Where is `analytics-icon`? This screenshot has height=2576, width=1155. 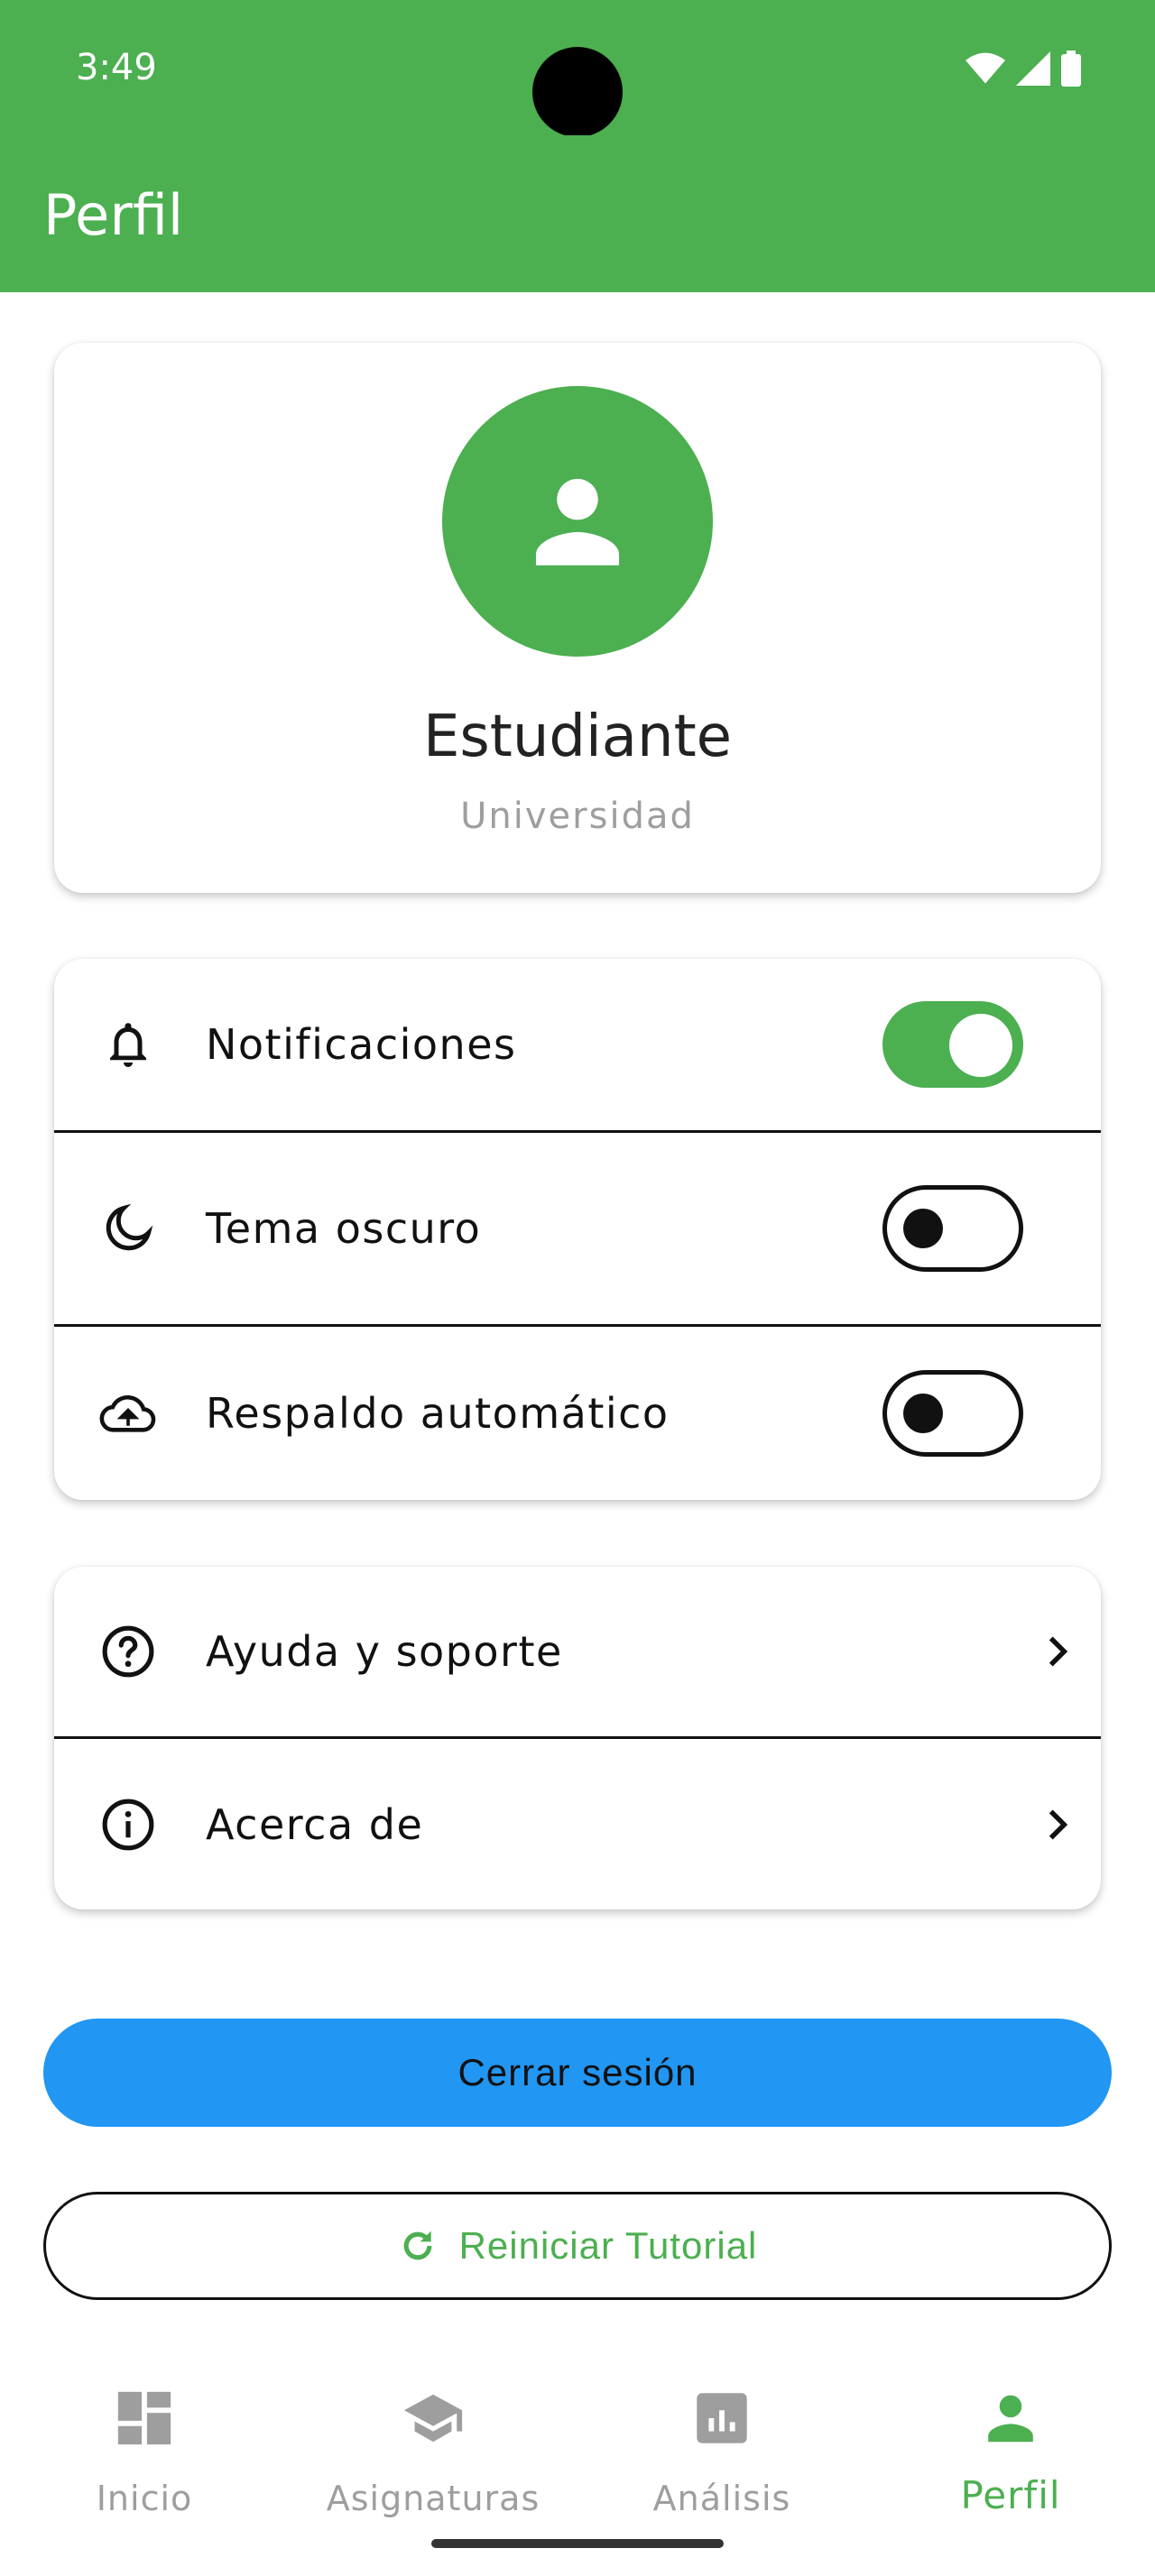
analytics-icon is located at coordinates (722, 2418).